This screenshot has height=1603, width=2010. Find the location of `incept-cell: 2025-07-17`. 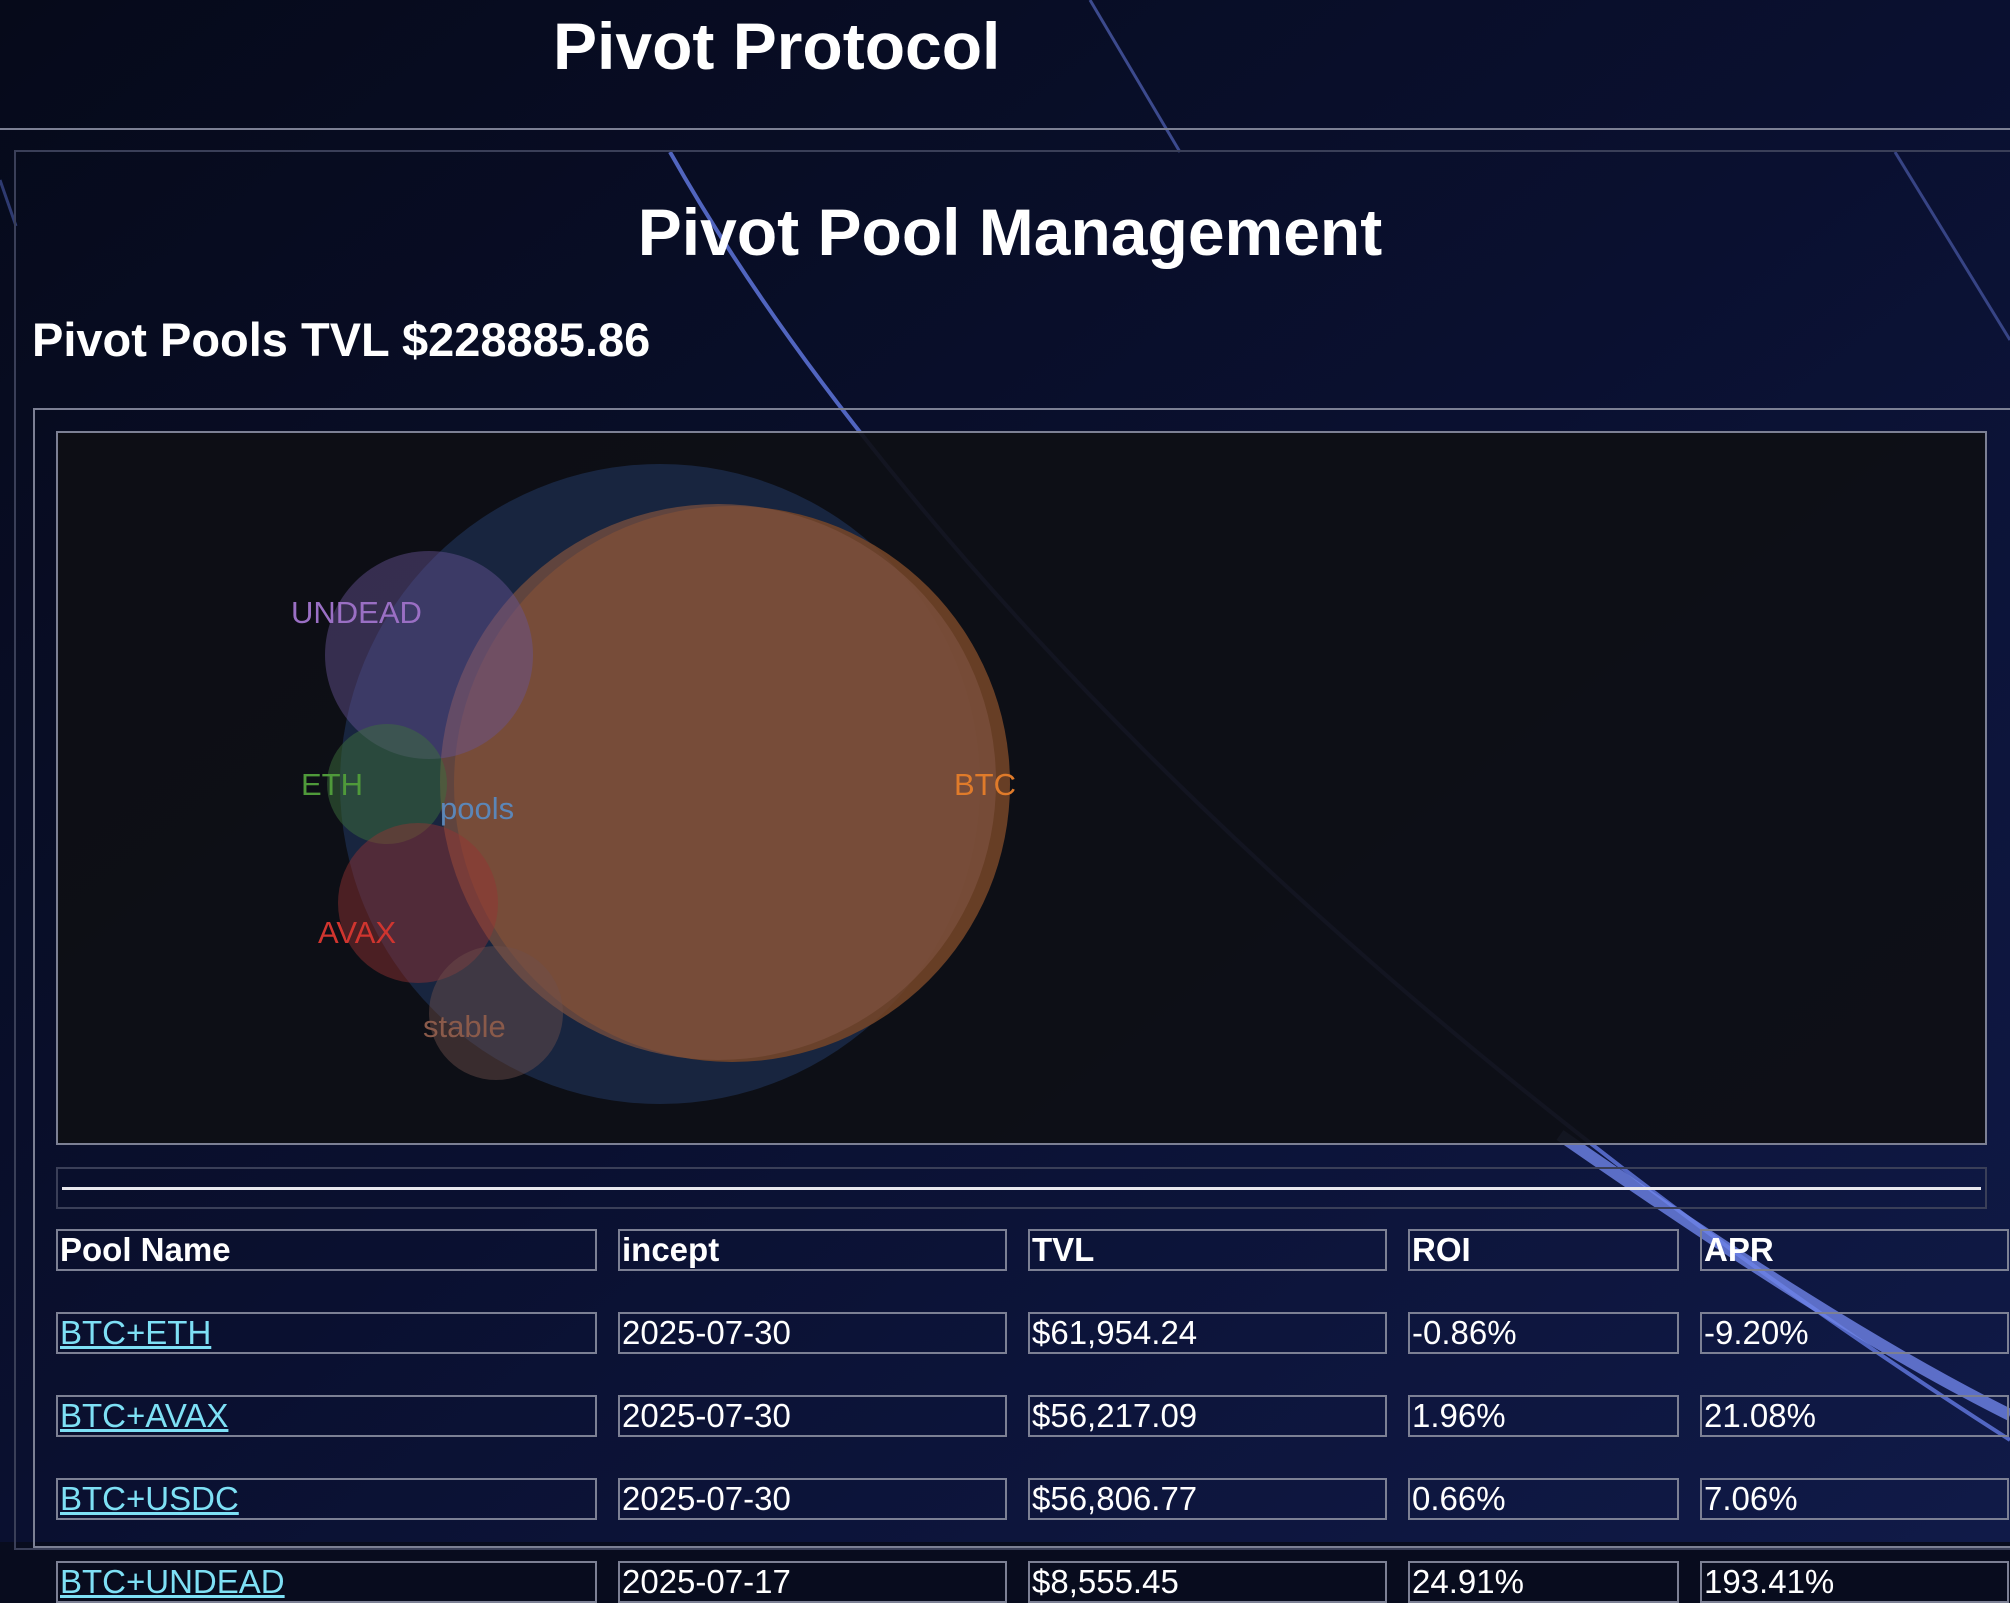

incept-cell: 2025-07-17 is located at coordinates (812, 1582).